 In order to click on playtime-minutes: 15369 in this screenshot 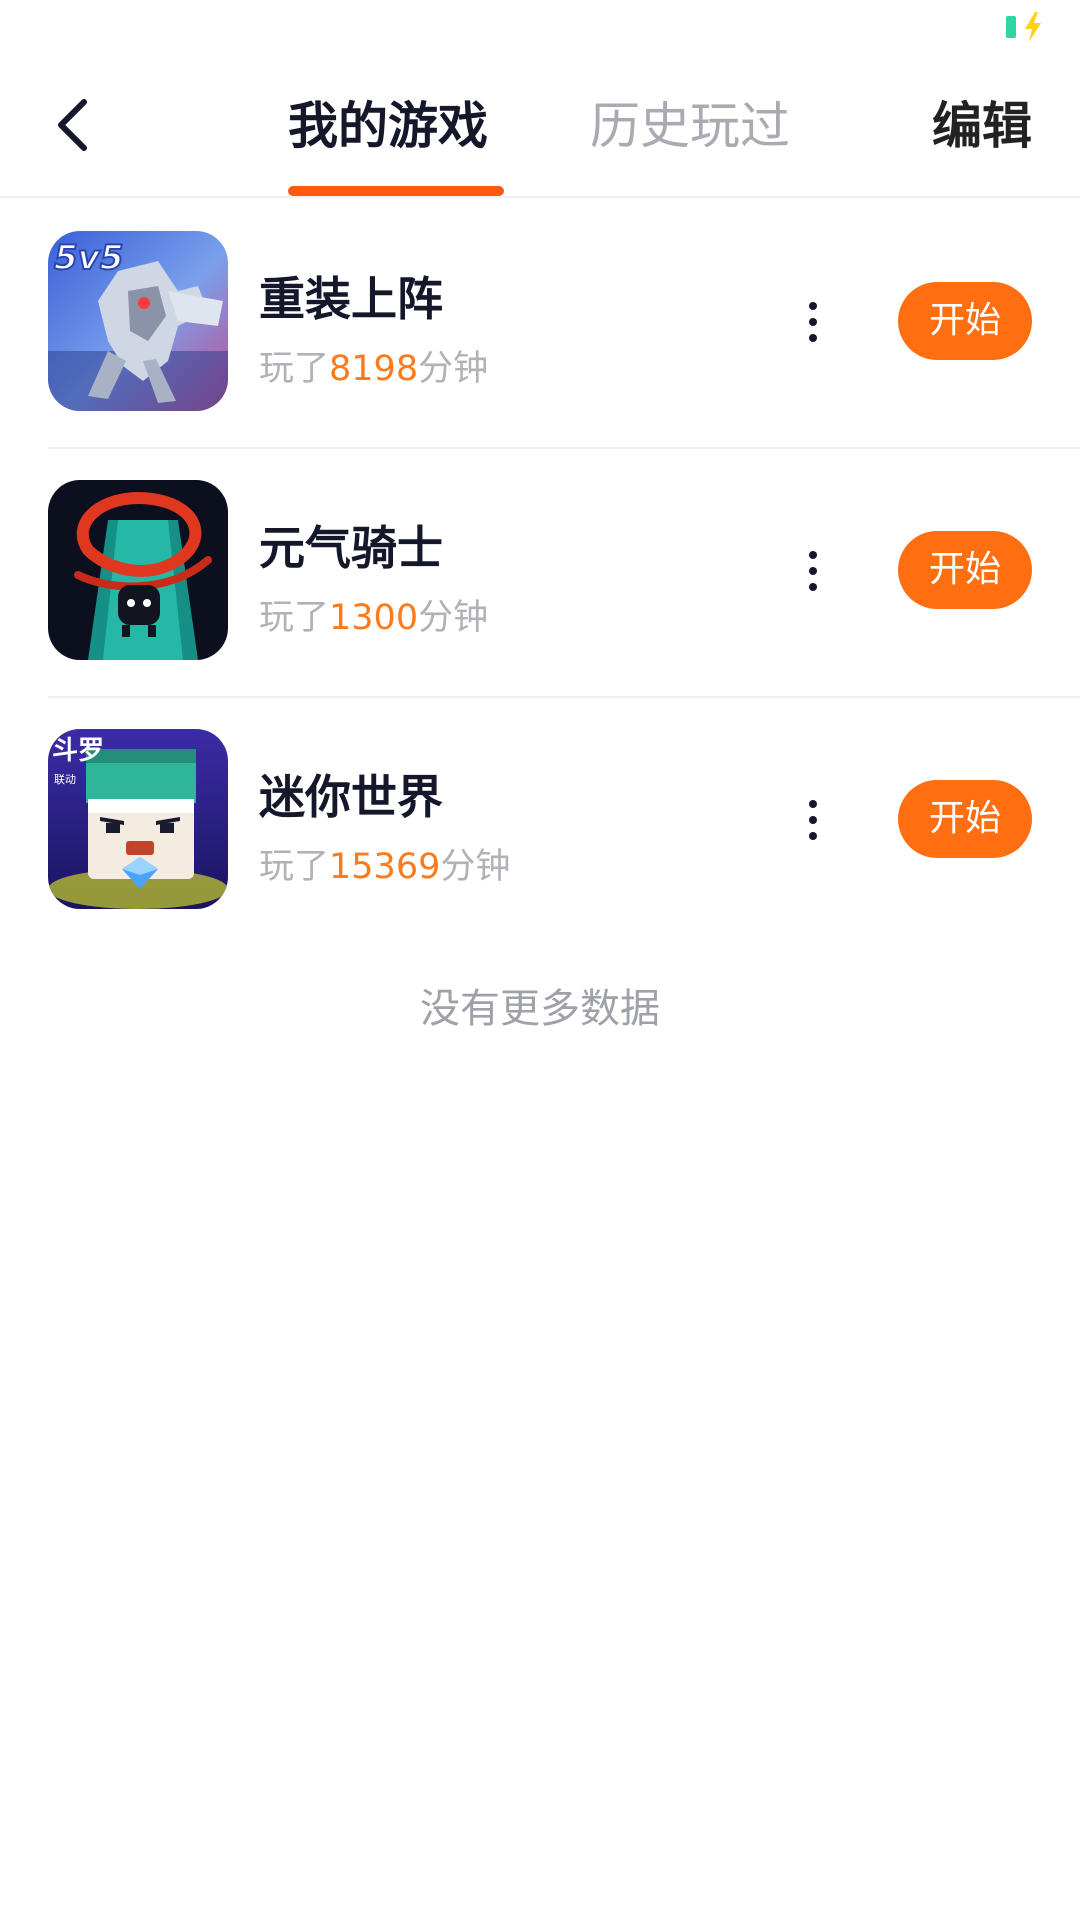, I will do `click(385, 867)`.